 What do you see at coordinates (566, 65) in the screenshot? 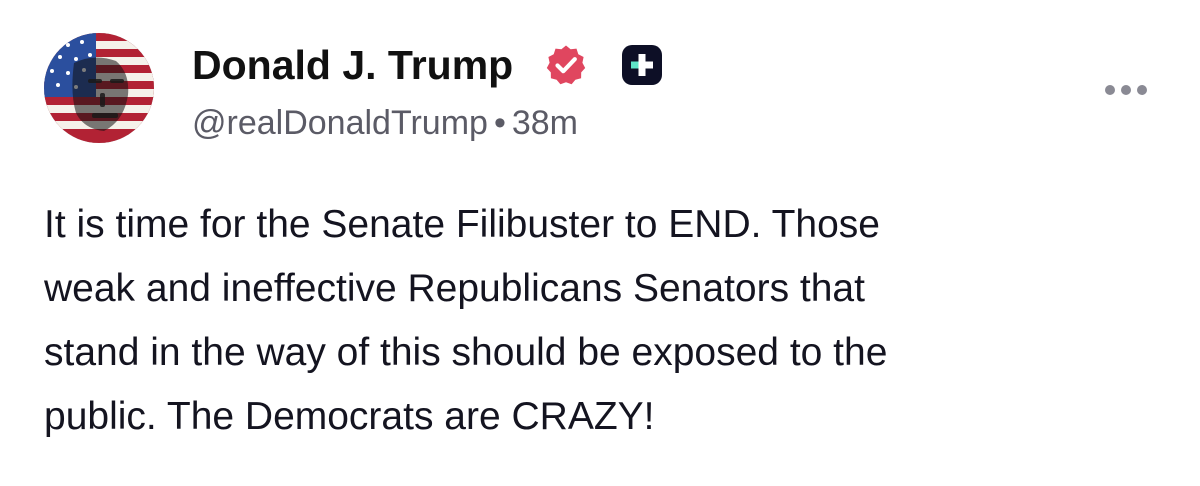
I see `verified-badge-icon` at bounding box center [566, 65].